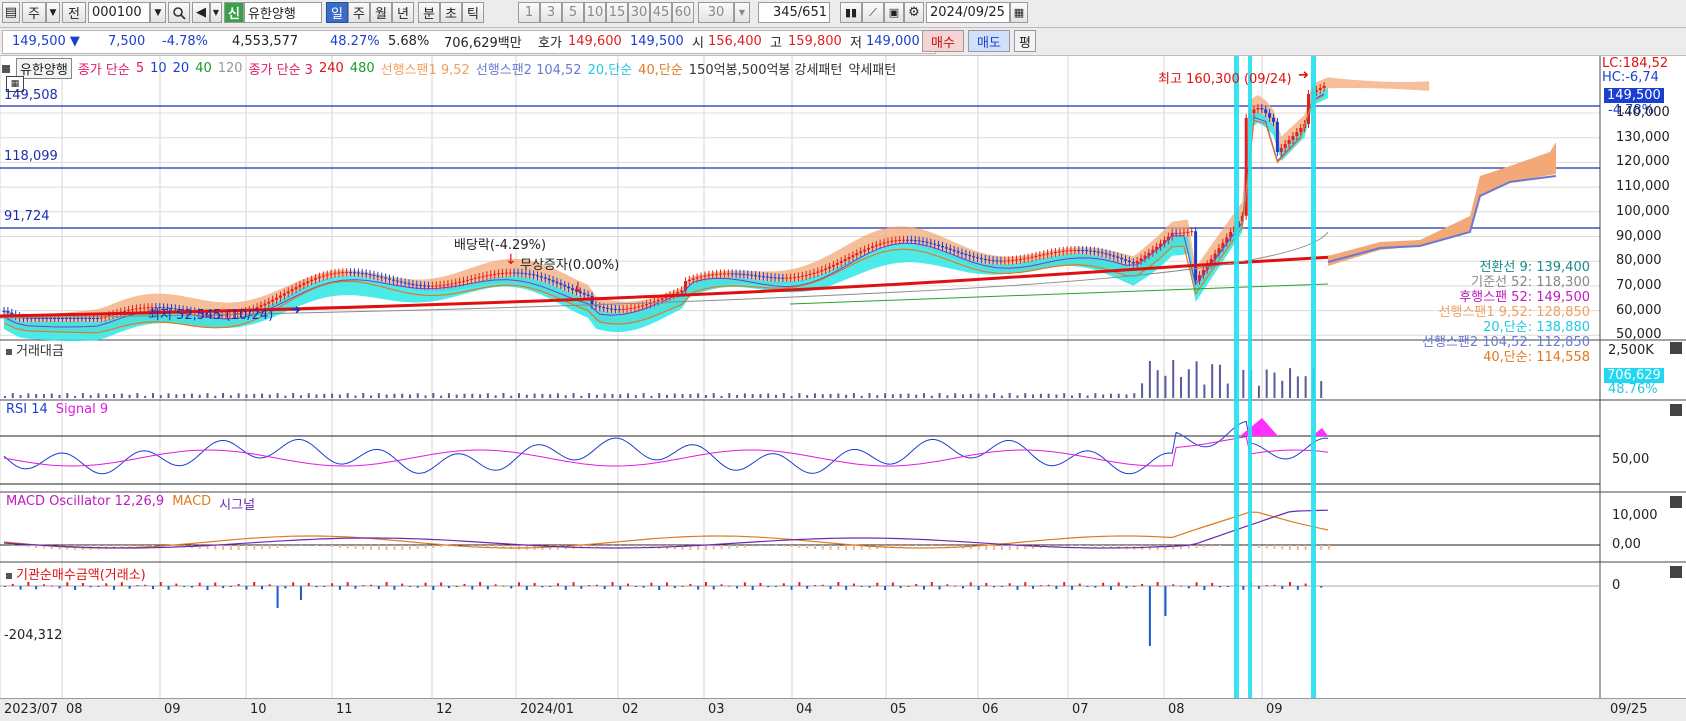 The width and height of the screenshot is (1686, 721). Describe the element at coordinates (34, 12) in the screenshot. I see `period-unit-select: 주` at that location.